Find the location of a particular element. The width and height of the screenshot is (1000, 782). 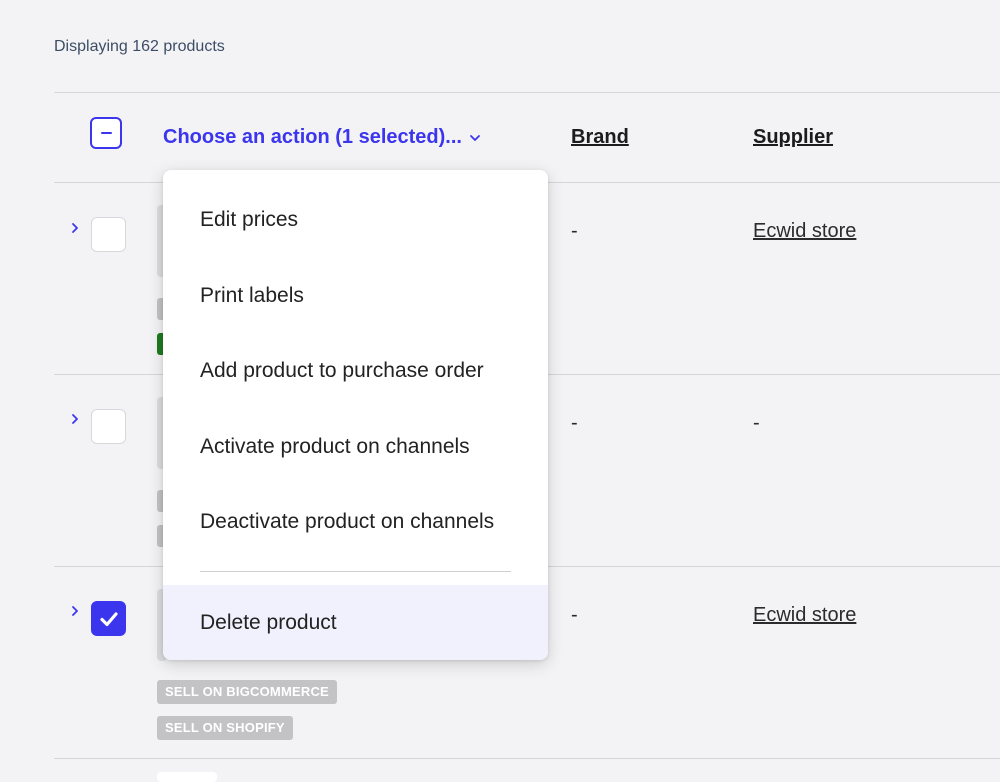

supplier-cell: - is located at coordinates (756, 423).